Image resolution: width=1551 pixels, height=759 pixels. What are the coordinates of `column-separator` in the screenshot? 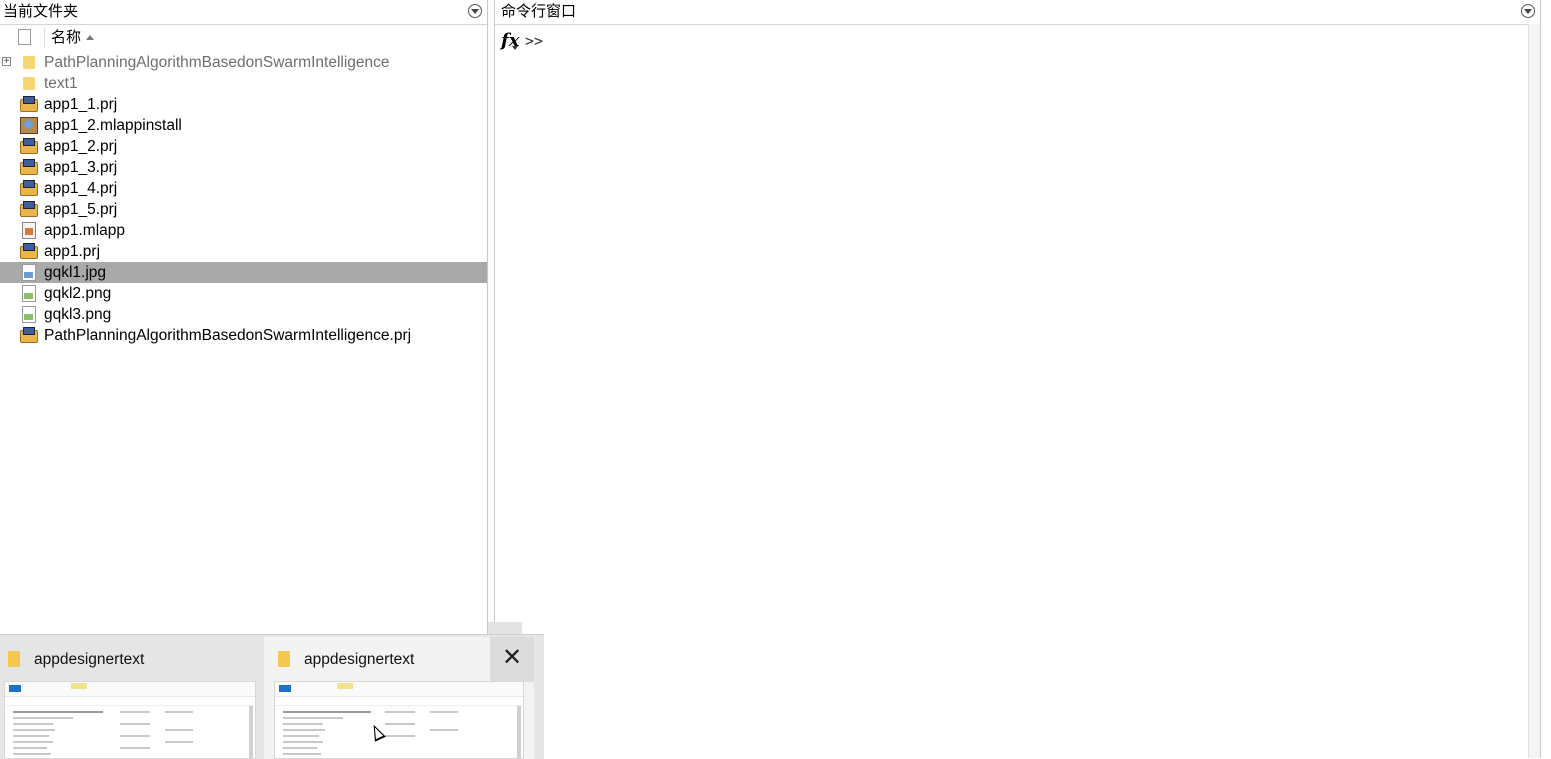 It's located at (44, 38).